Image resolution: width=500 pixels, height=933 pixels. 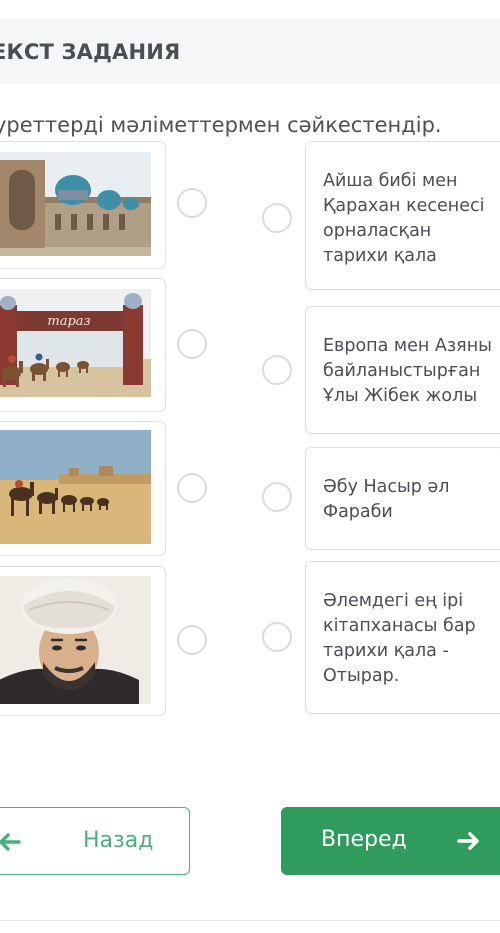 I want to click on arrow-right-icon, so click(x=468, y=841).